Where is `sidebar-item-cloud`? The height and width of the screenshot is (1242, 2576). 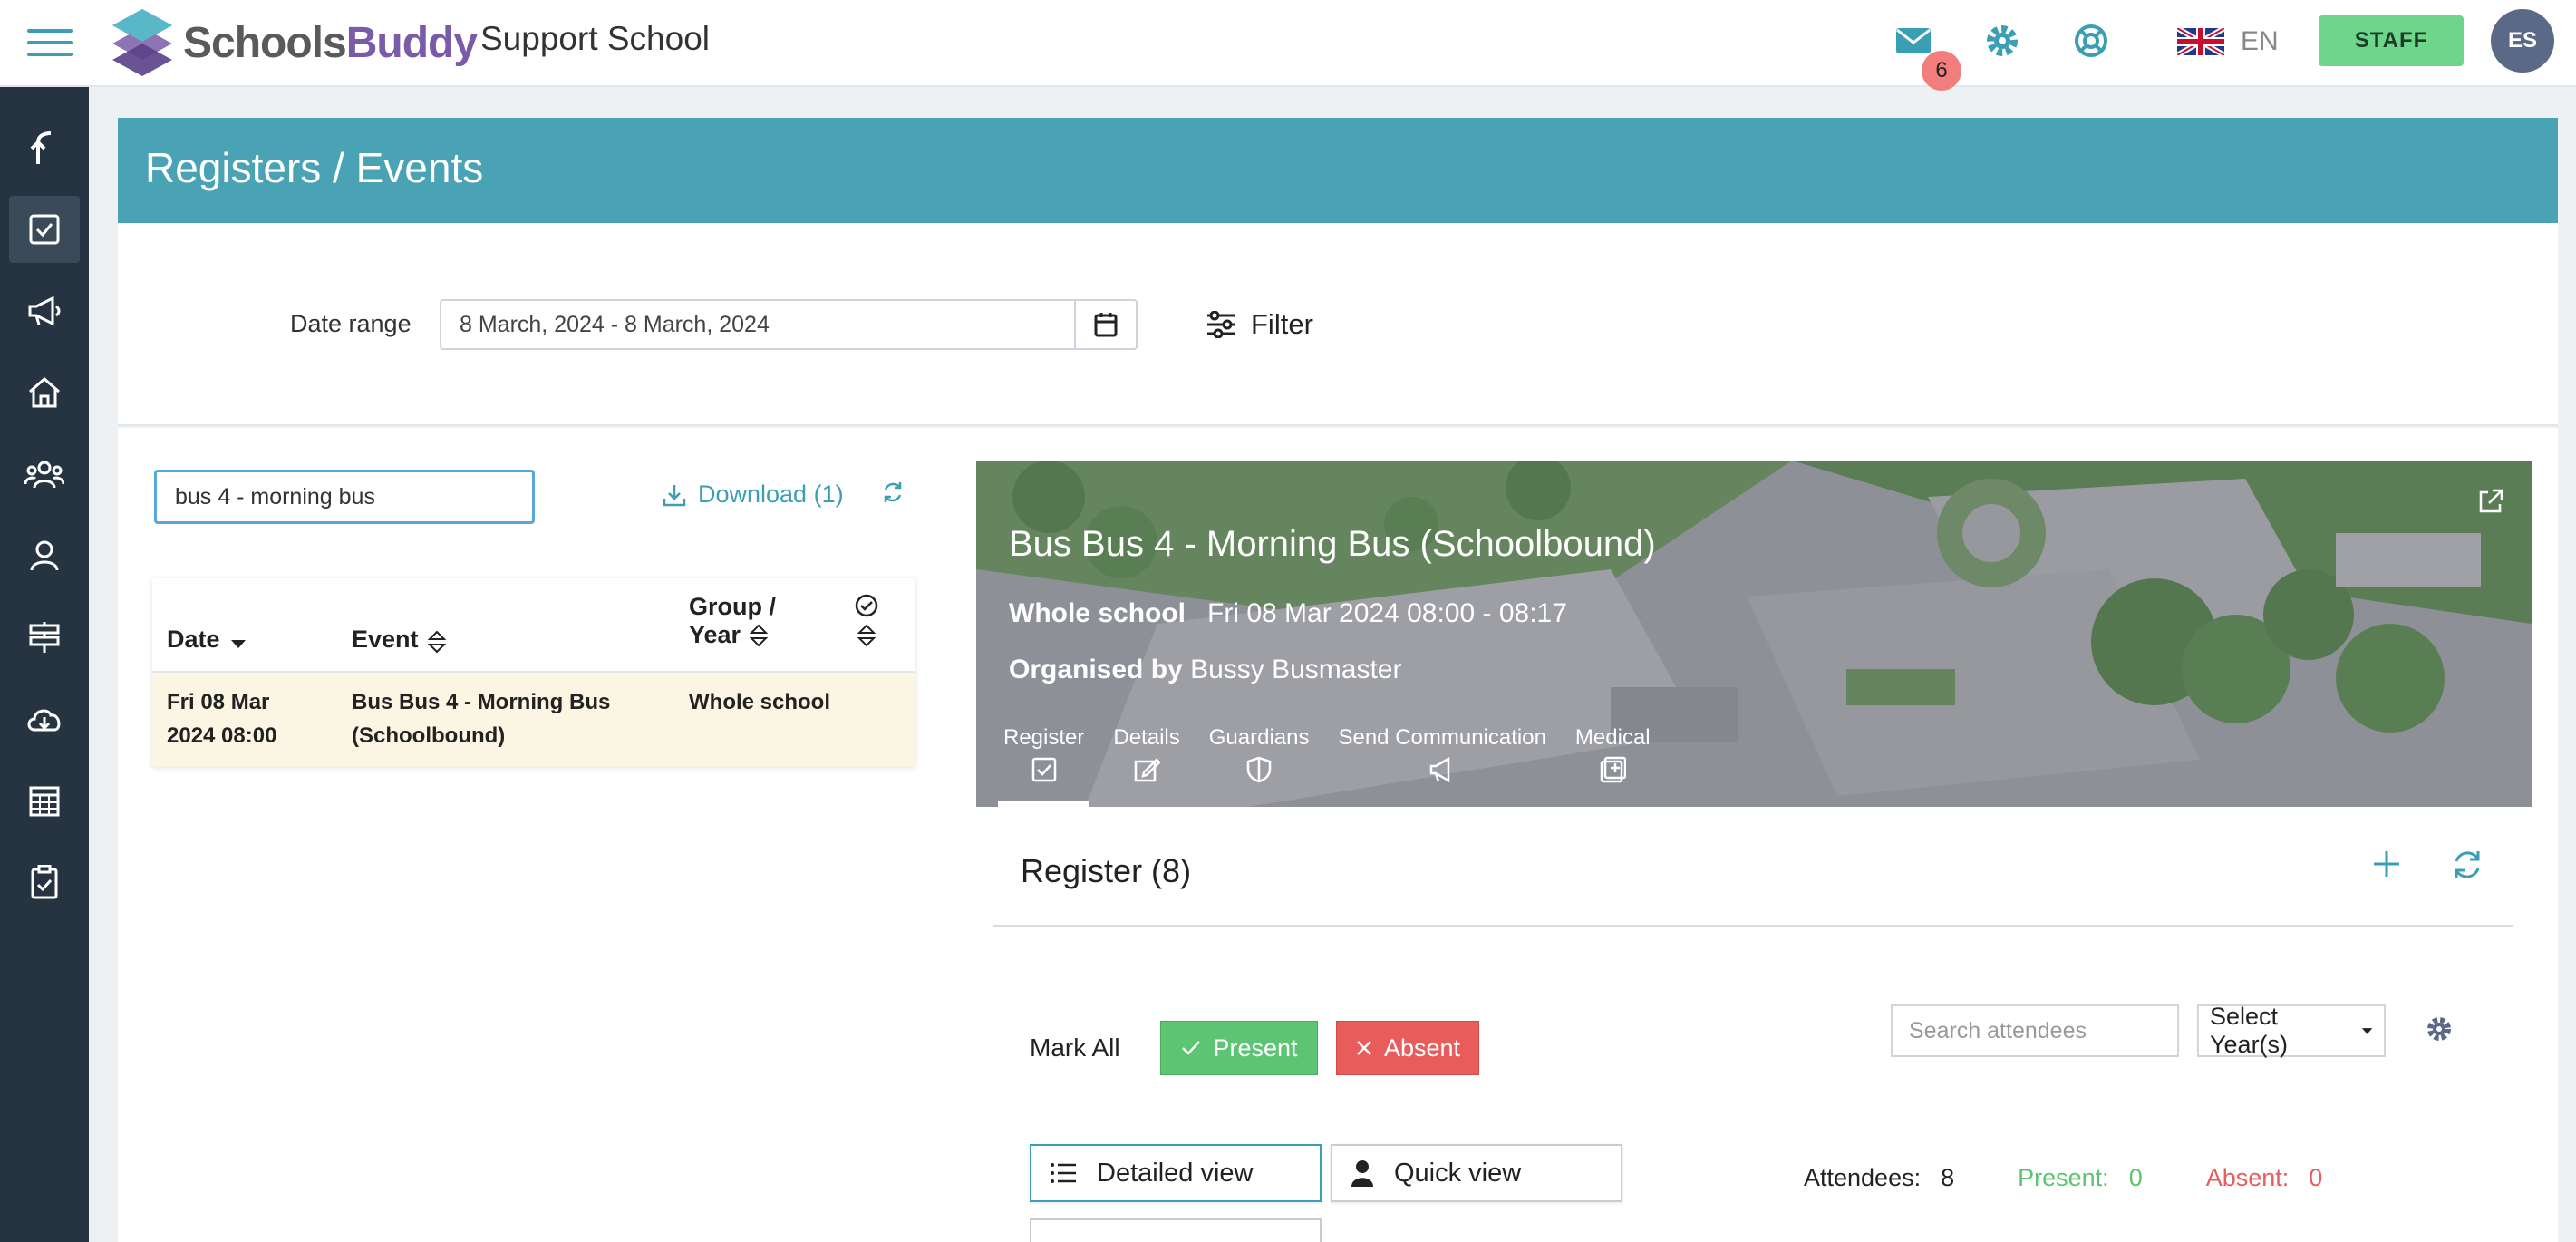 sidebar-item-cloud is located at coordinates (44, 718).